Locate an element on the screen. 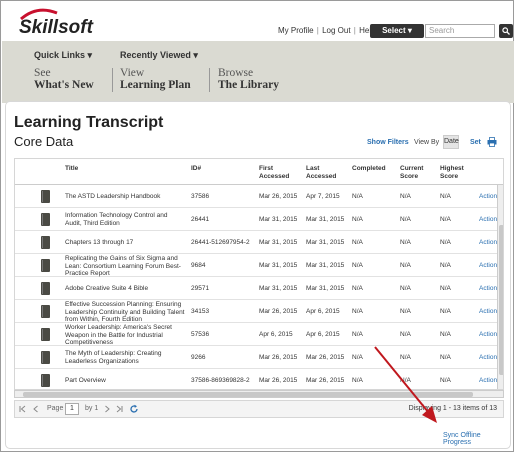  cell-id: 37586 is located at coordinates (200, 196).